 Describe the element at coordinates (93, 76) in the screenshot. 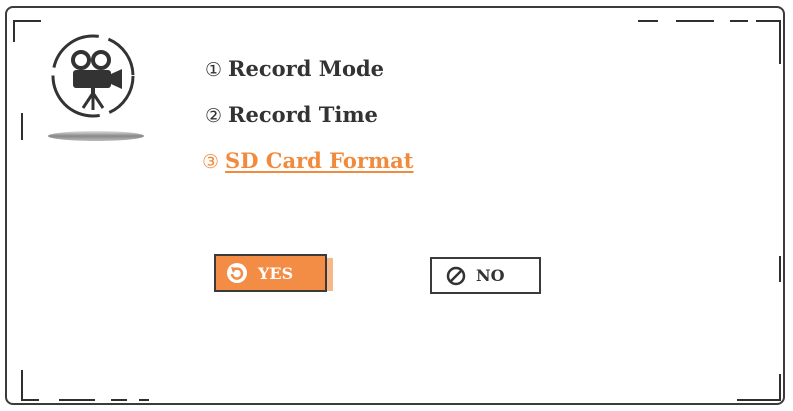

I see `video-camera-icon` at that location.